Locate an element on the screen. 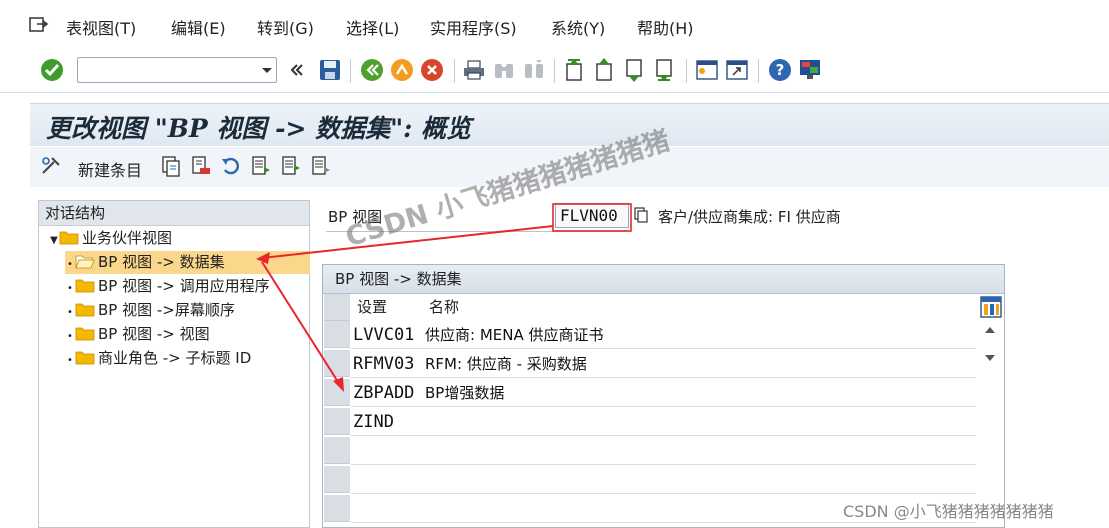 This screenshot has width=1109, height=528. enter-icon is located at coordinates (52, 70).